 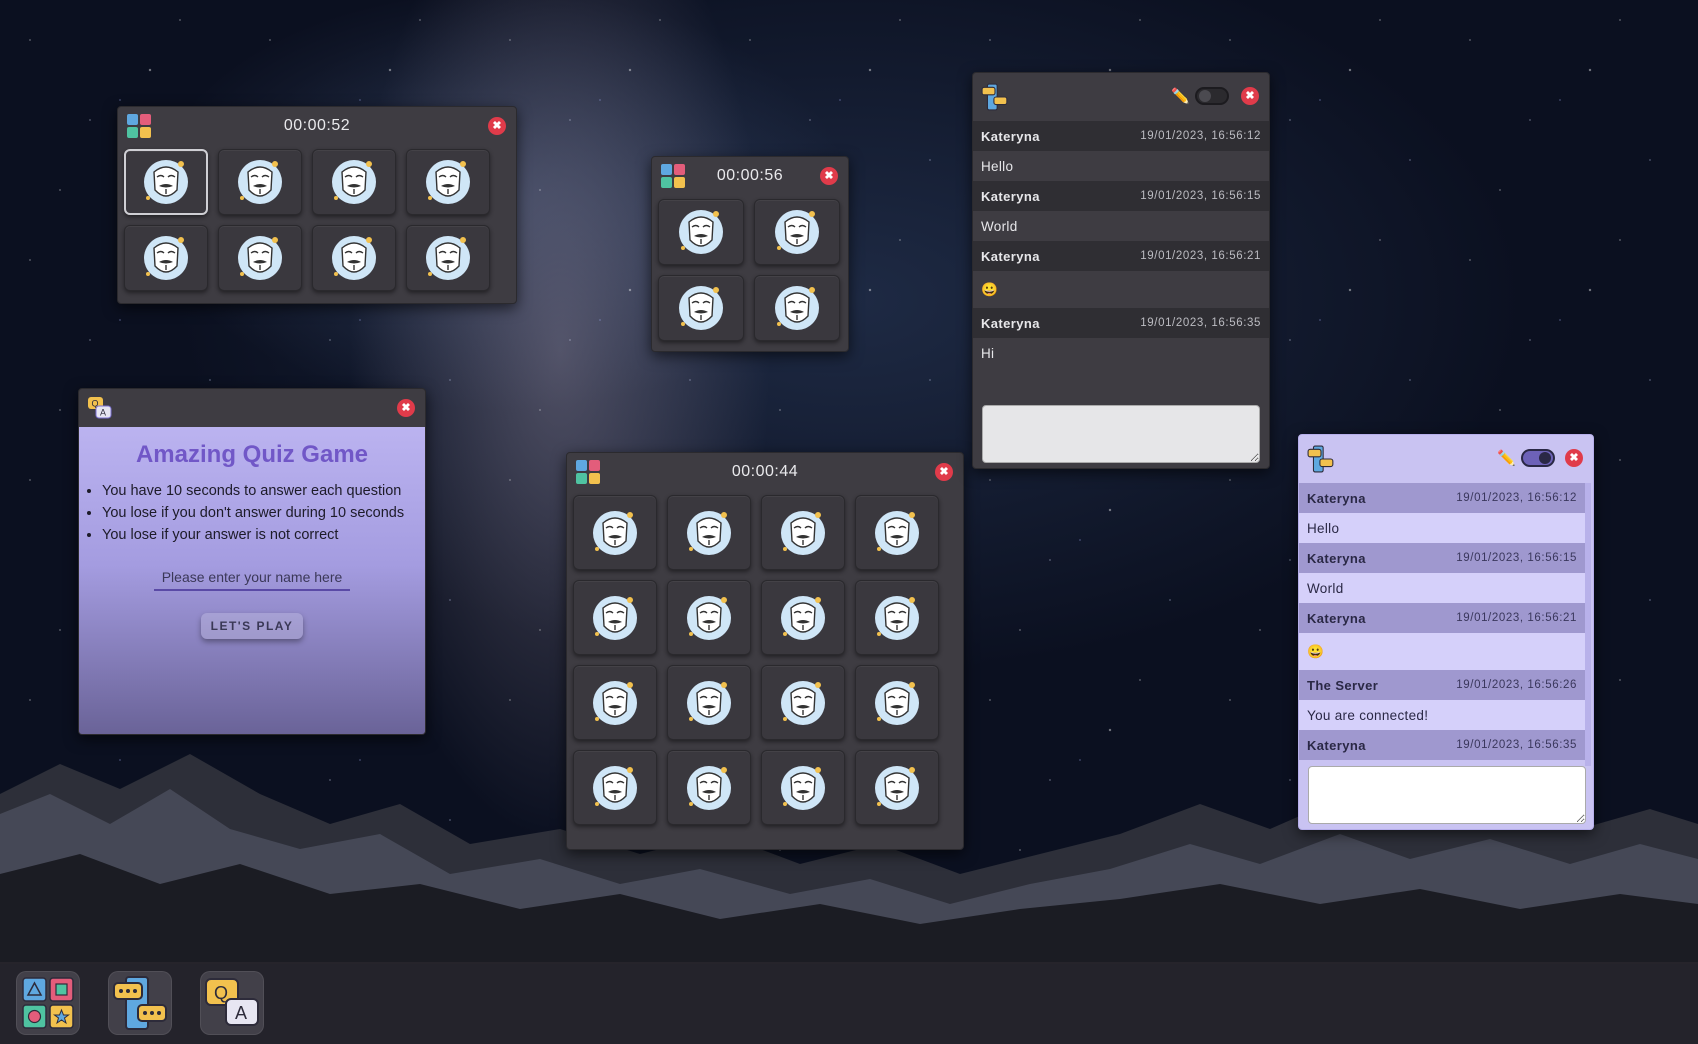 What do you see at coordinates (140, 1003) in the screenshot?
I see `chat-launcher` at bounding box center [140, 1003].